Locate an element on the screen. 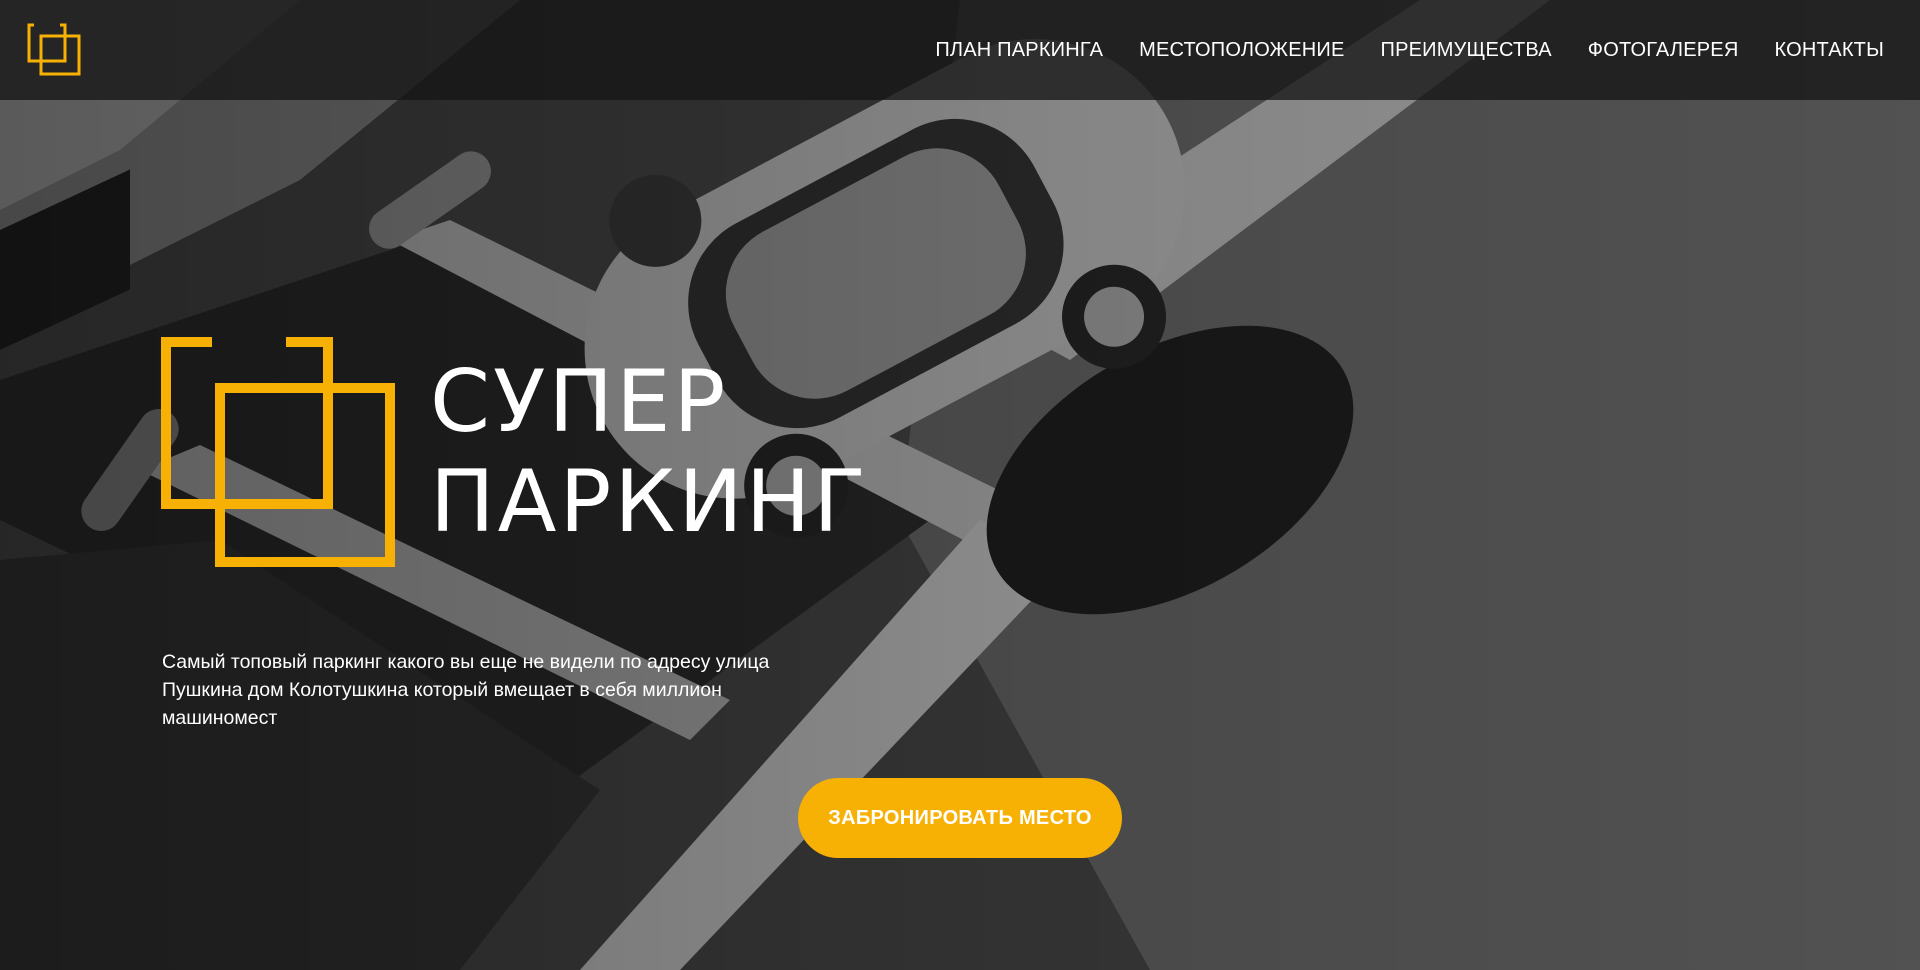  nav-item-advantages: ПРЕИМУЩЕСТВА is located at coordinates (1466, 50).